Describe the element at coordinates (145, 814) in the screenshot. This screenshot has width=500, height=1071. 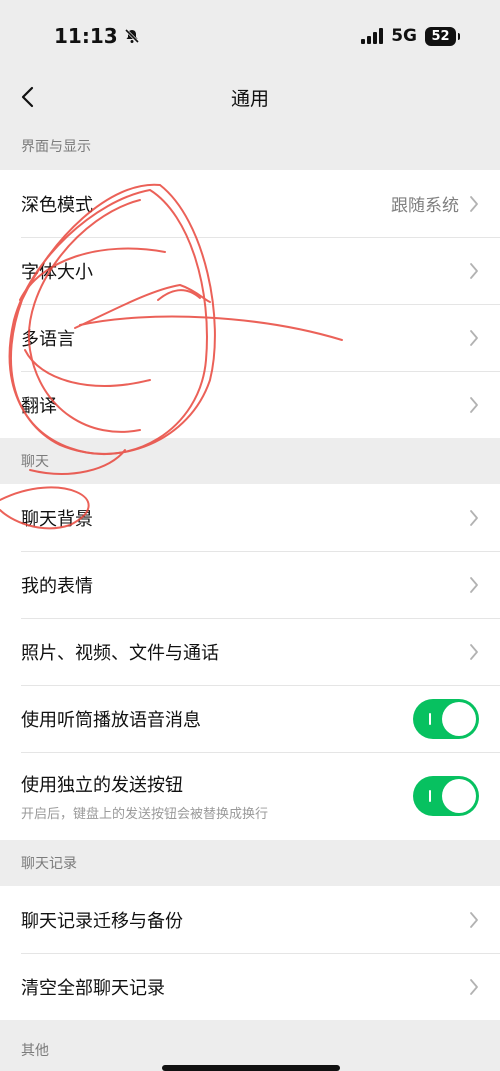
I see `row-description: 开启后，键盘上的发送按钮会被替换成换行` at that location.